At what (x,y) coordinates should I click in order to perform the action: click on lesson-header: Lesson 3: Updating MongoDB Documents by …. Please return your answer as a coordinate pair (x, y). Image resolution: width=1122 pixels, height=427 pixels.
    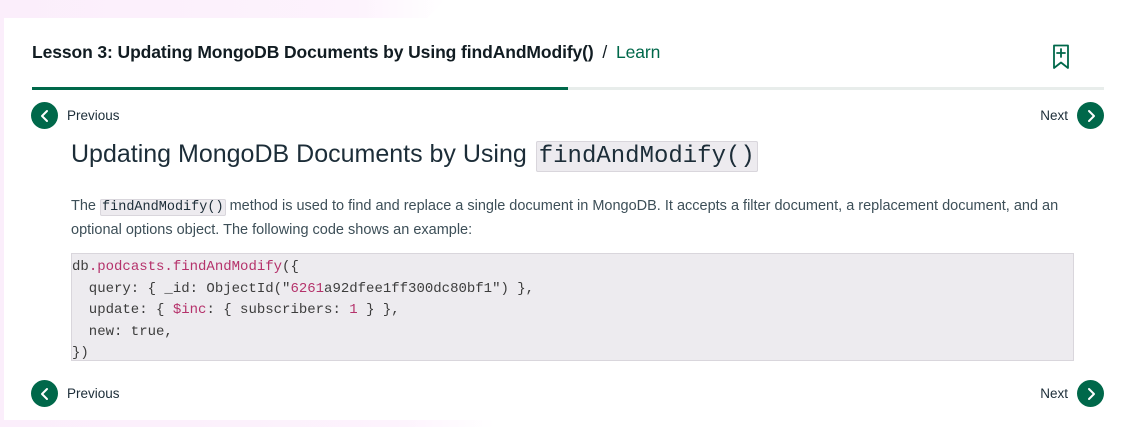
    Looking at the image, I should click on (568, 54).